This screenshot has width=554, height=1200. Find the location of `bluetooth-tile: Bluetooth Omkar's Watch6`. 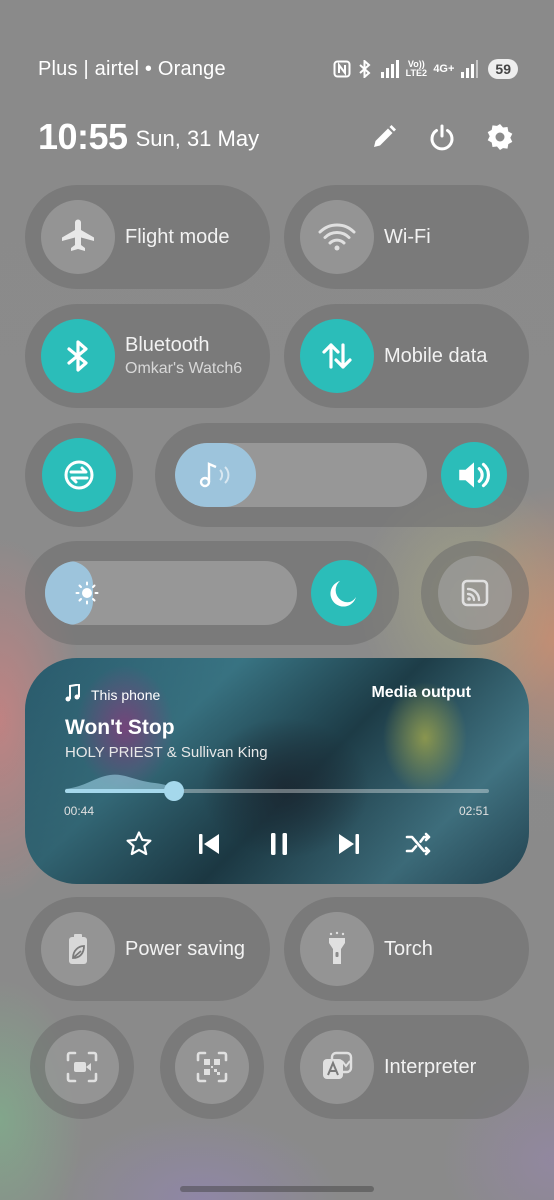

bluetooth-tile: Bluetooth Omkar's Watch6 is located at coordinates (147, 356).